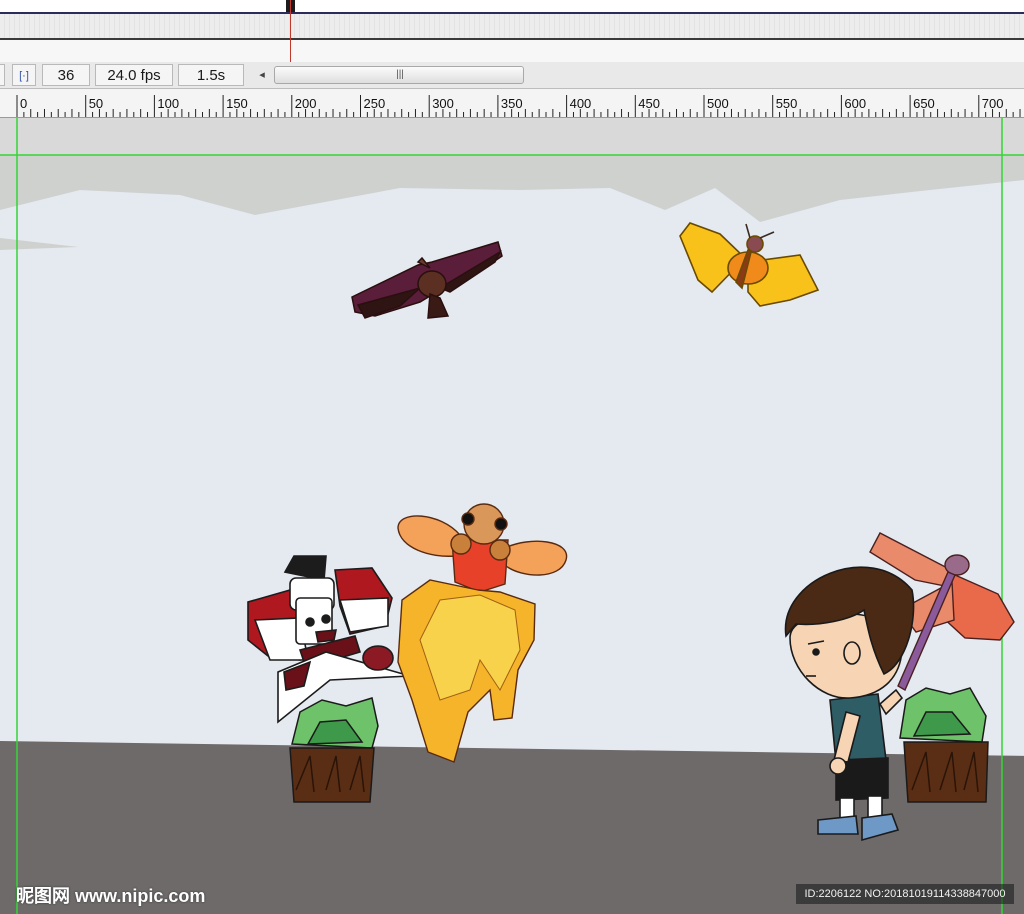 This screenshot has width=1024, height=914. I want to click on ruler-label: 400, so click(581, 103).